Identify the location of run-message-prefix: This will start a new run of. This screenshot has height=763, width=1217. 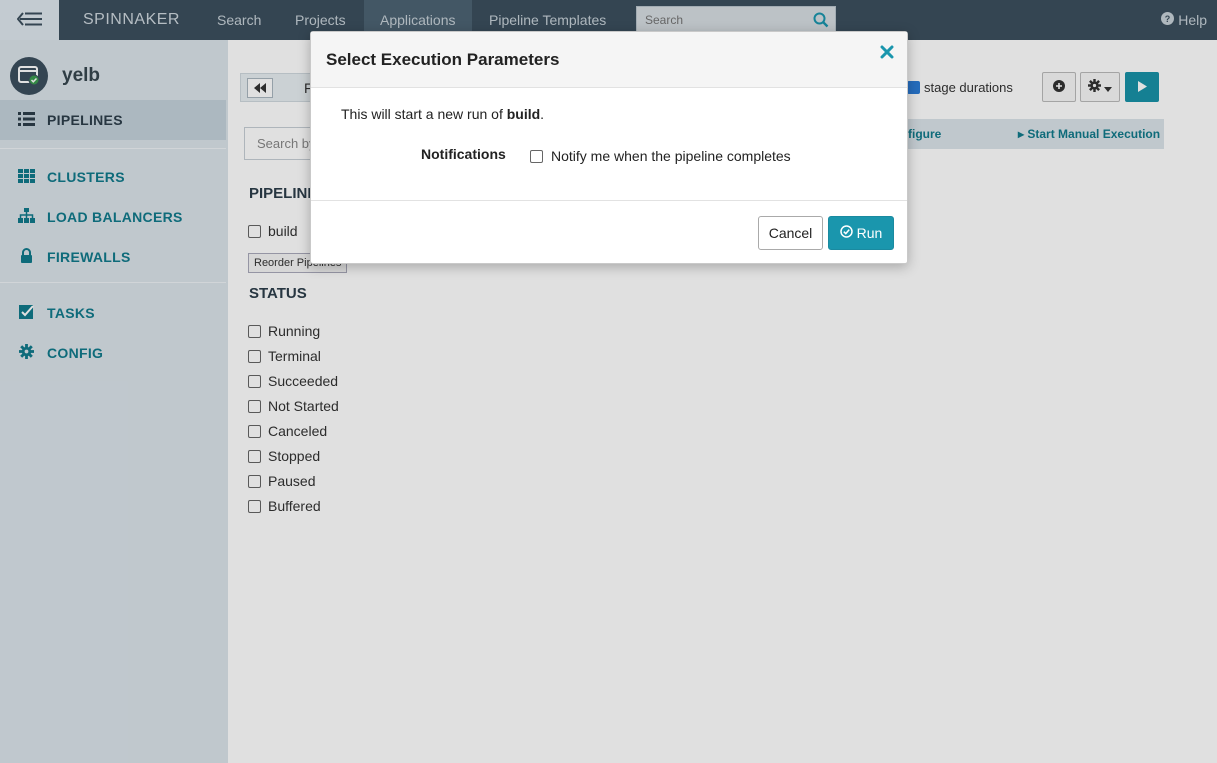
(424, 114).